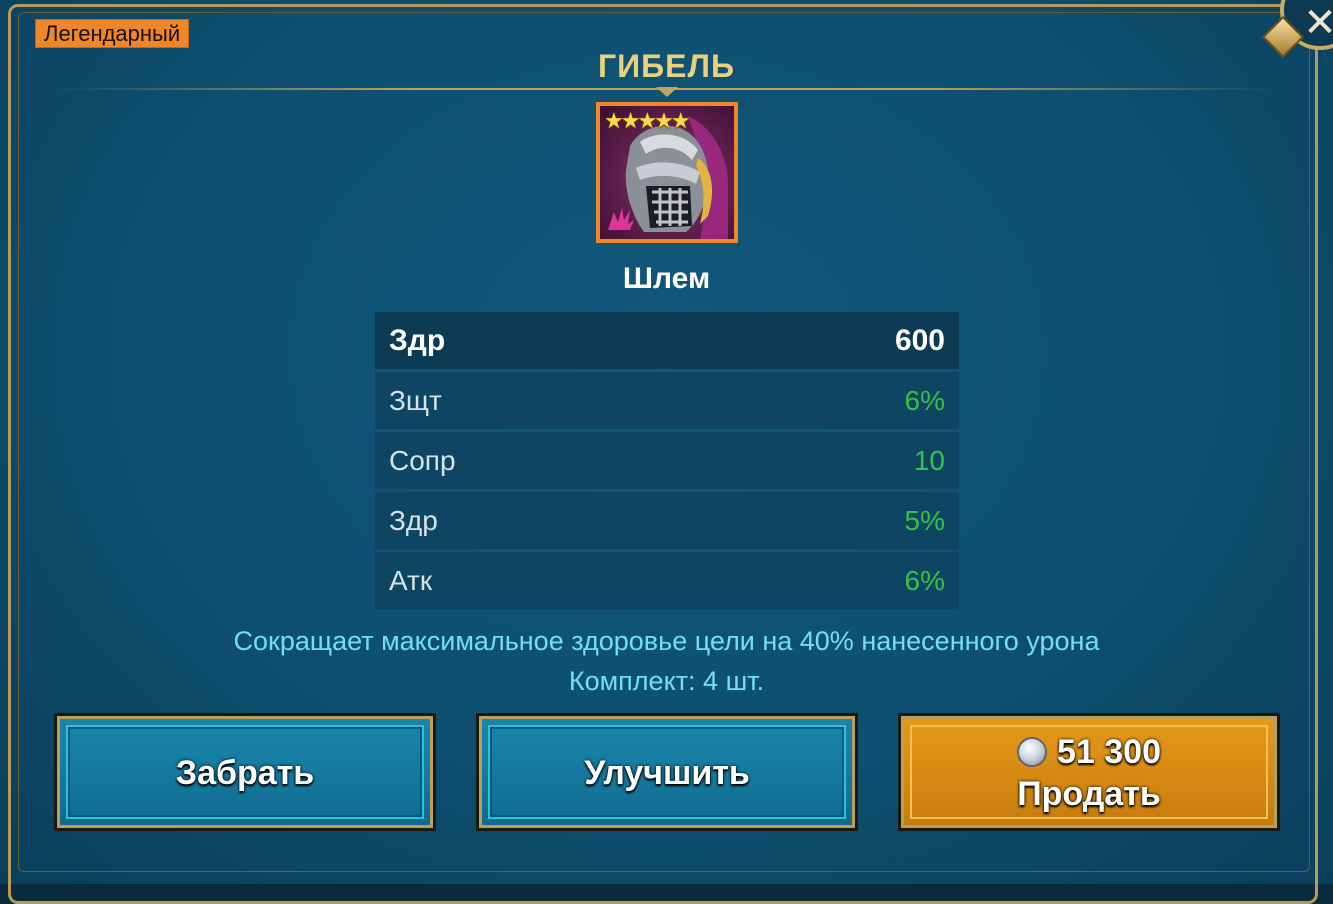 This screenshot has width=1333, height=904. I want to click on sell-price-value: 51 300, so click(1109, 752).